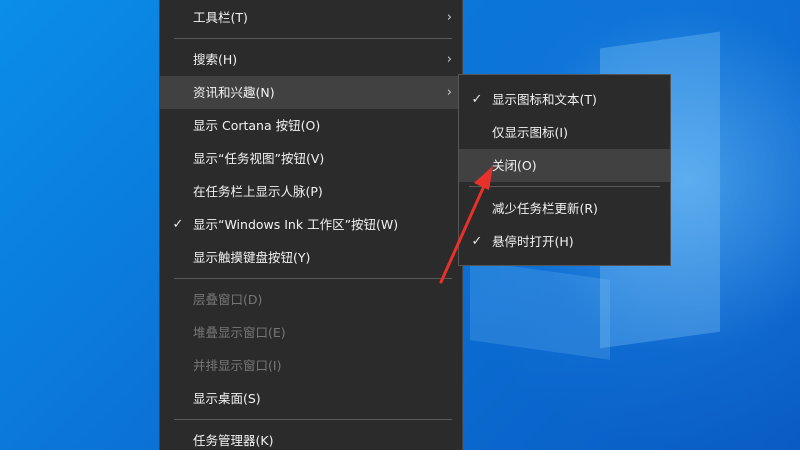 The image size is (800, 457). Describe the element at coordinates (544, 99) in the screenshot. I see `menu-item-label: 显示图标和文本(T)` at that location.